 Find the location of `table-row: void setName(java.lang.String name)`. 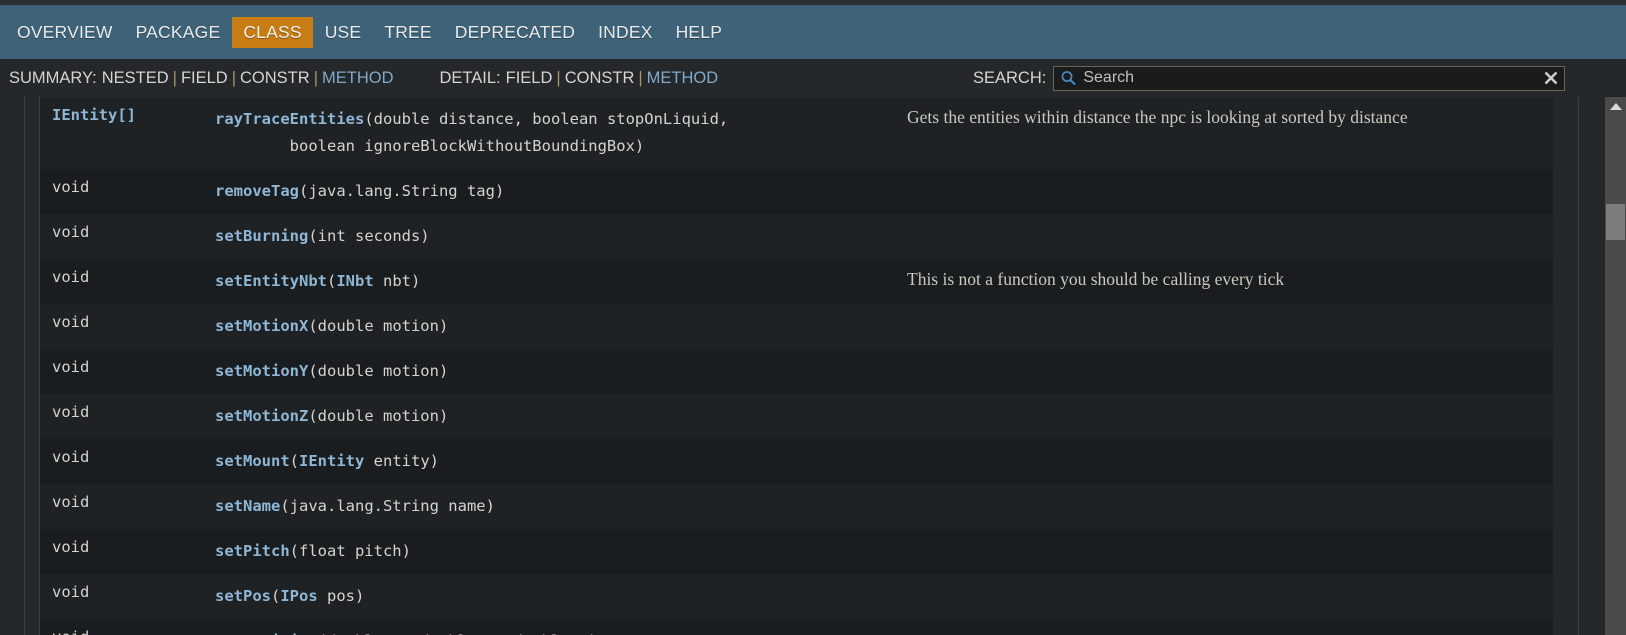

table-row: void setName(java.lang.String name) is located at coordinates (796, 506).